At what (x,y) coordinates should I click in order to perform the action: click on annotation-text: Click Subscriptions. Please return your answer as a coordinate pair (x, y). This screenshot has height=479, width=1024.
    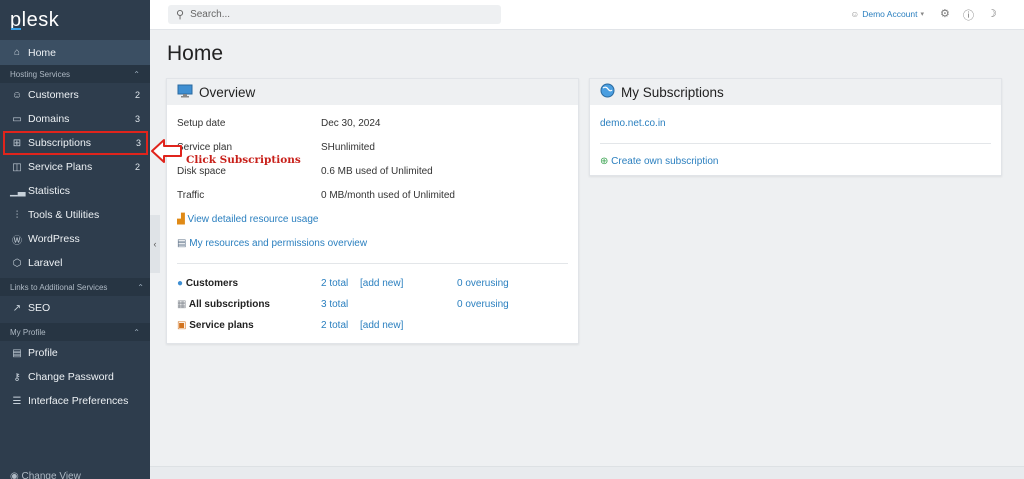
    Looking at the image, I should click on (243, 160).